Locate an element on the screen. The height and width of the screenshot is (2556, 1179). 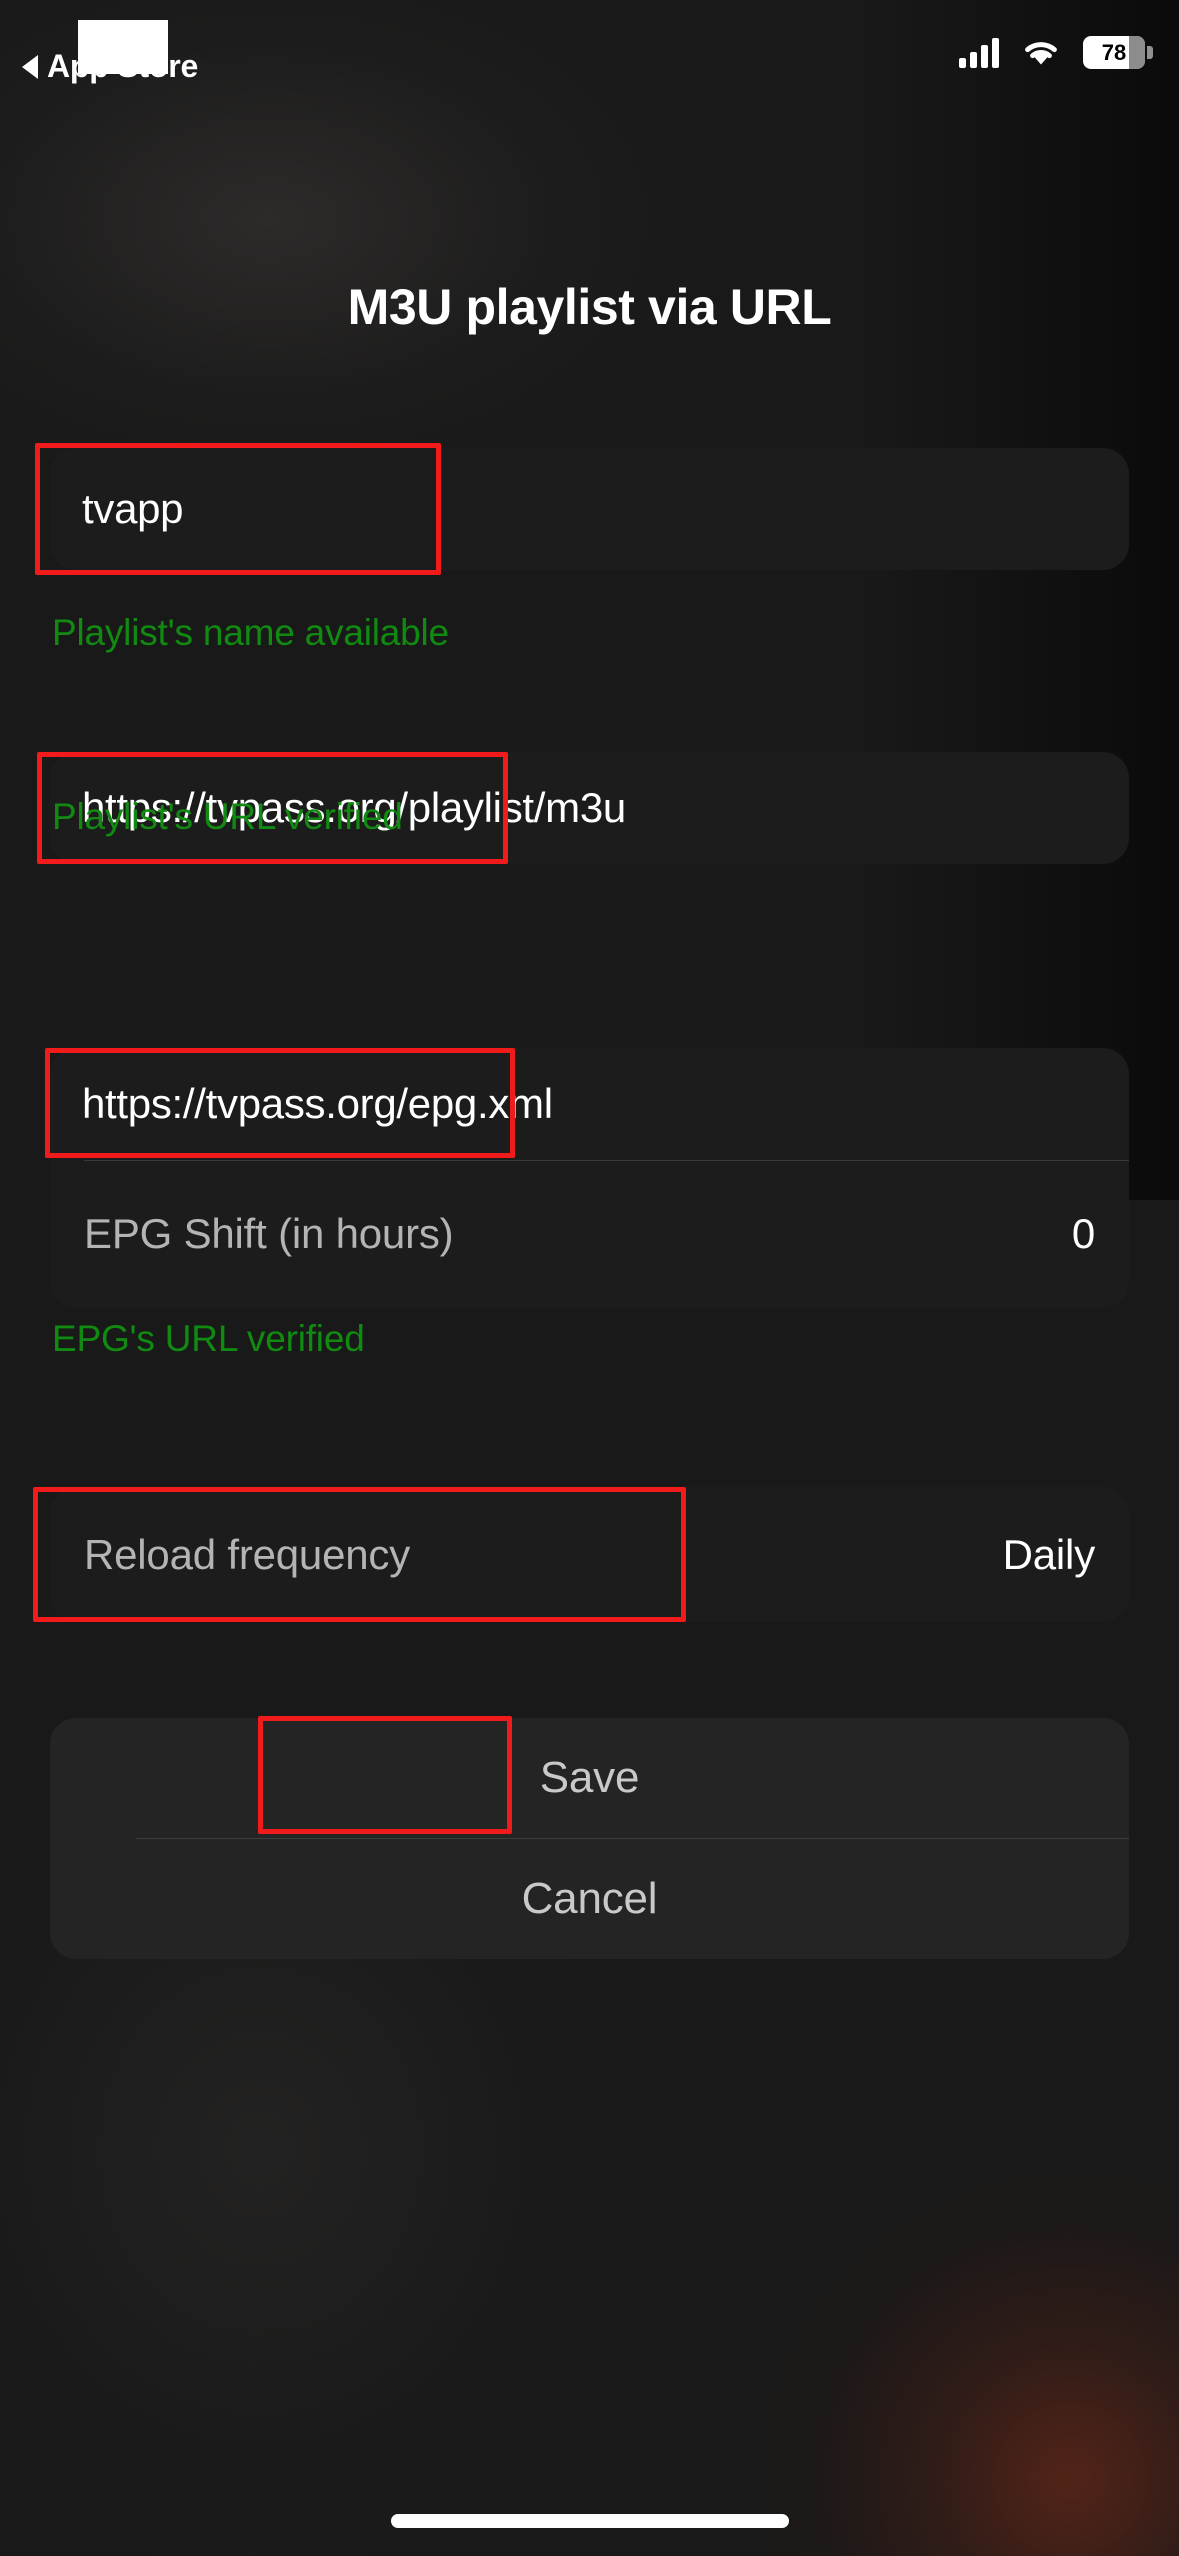
background-glow-bottom-right is located at coordinates (969, 2363).